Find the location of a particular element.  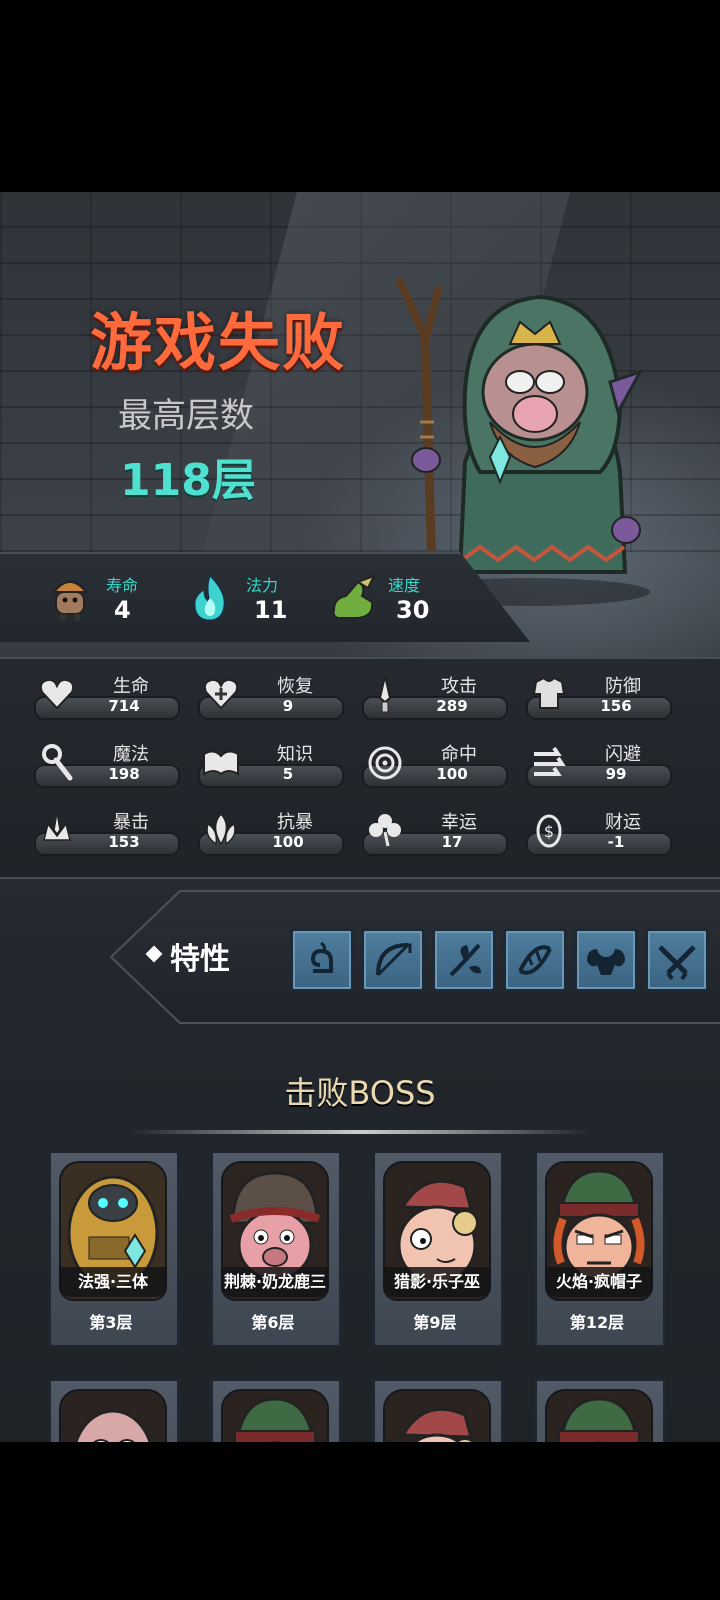

stat-dodge: 闪避 99 is located at coordinates (601, 765).